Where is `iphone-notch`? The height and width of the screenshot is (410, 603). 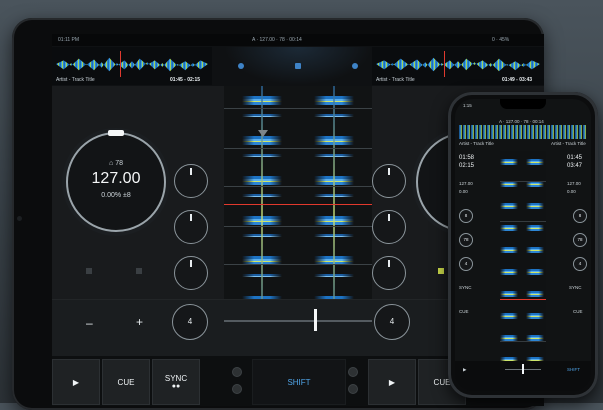
iphone-notch is located at coordinates (523, 104).